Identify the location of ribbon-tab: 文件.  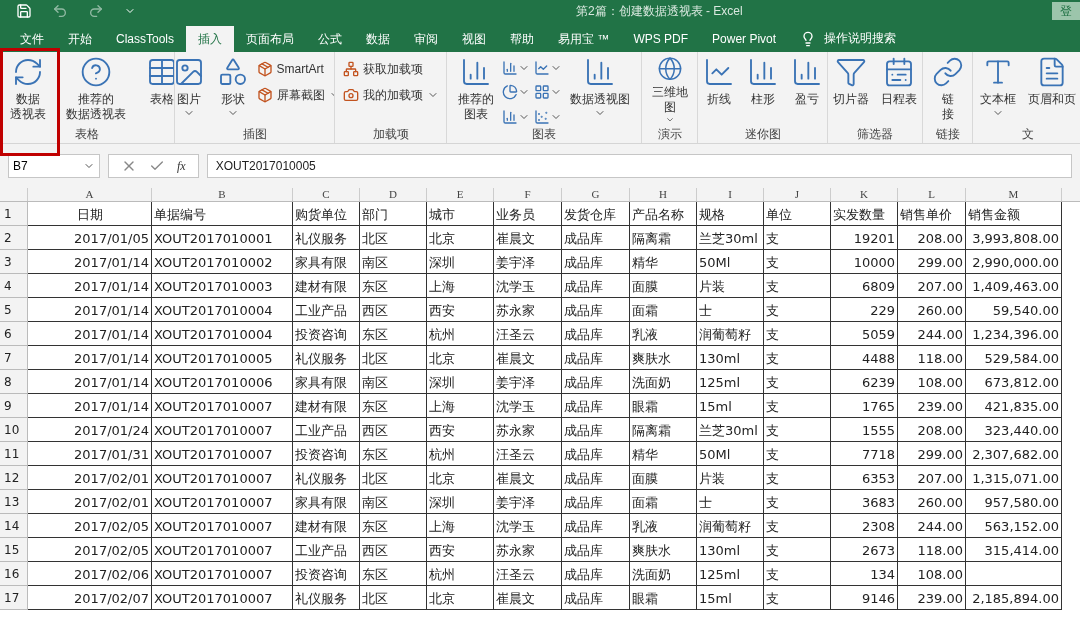
(32, 39).